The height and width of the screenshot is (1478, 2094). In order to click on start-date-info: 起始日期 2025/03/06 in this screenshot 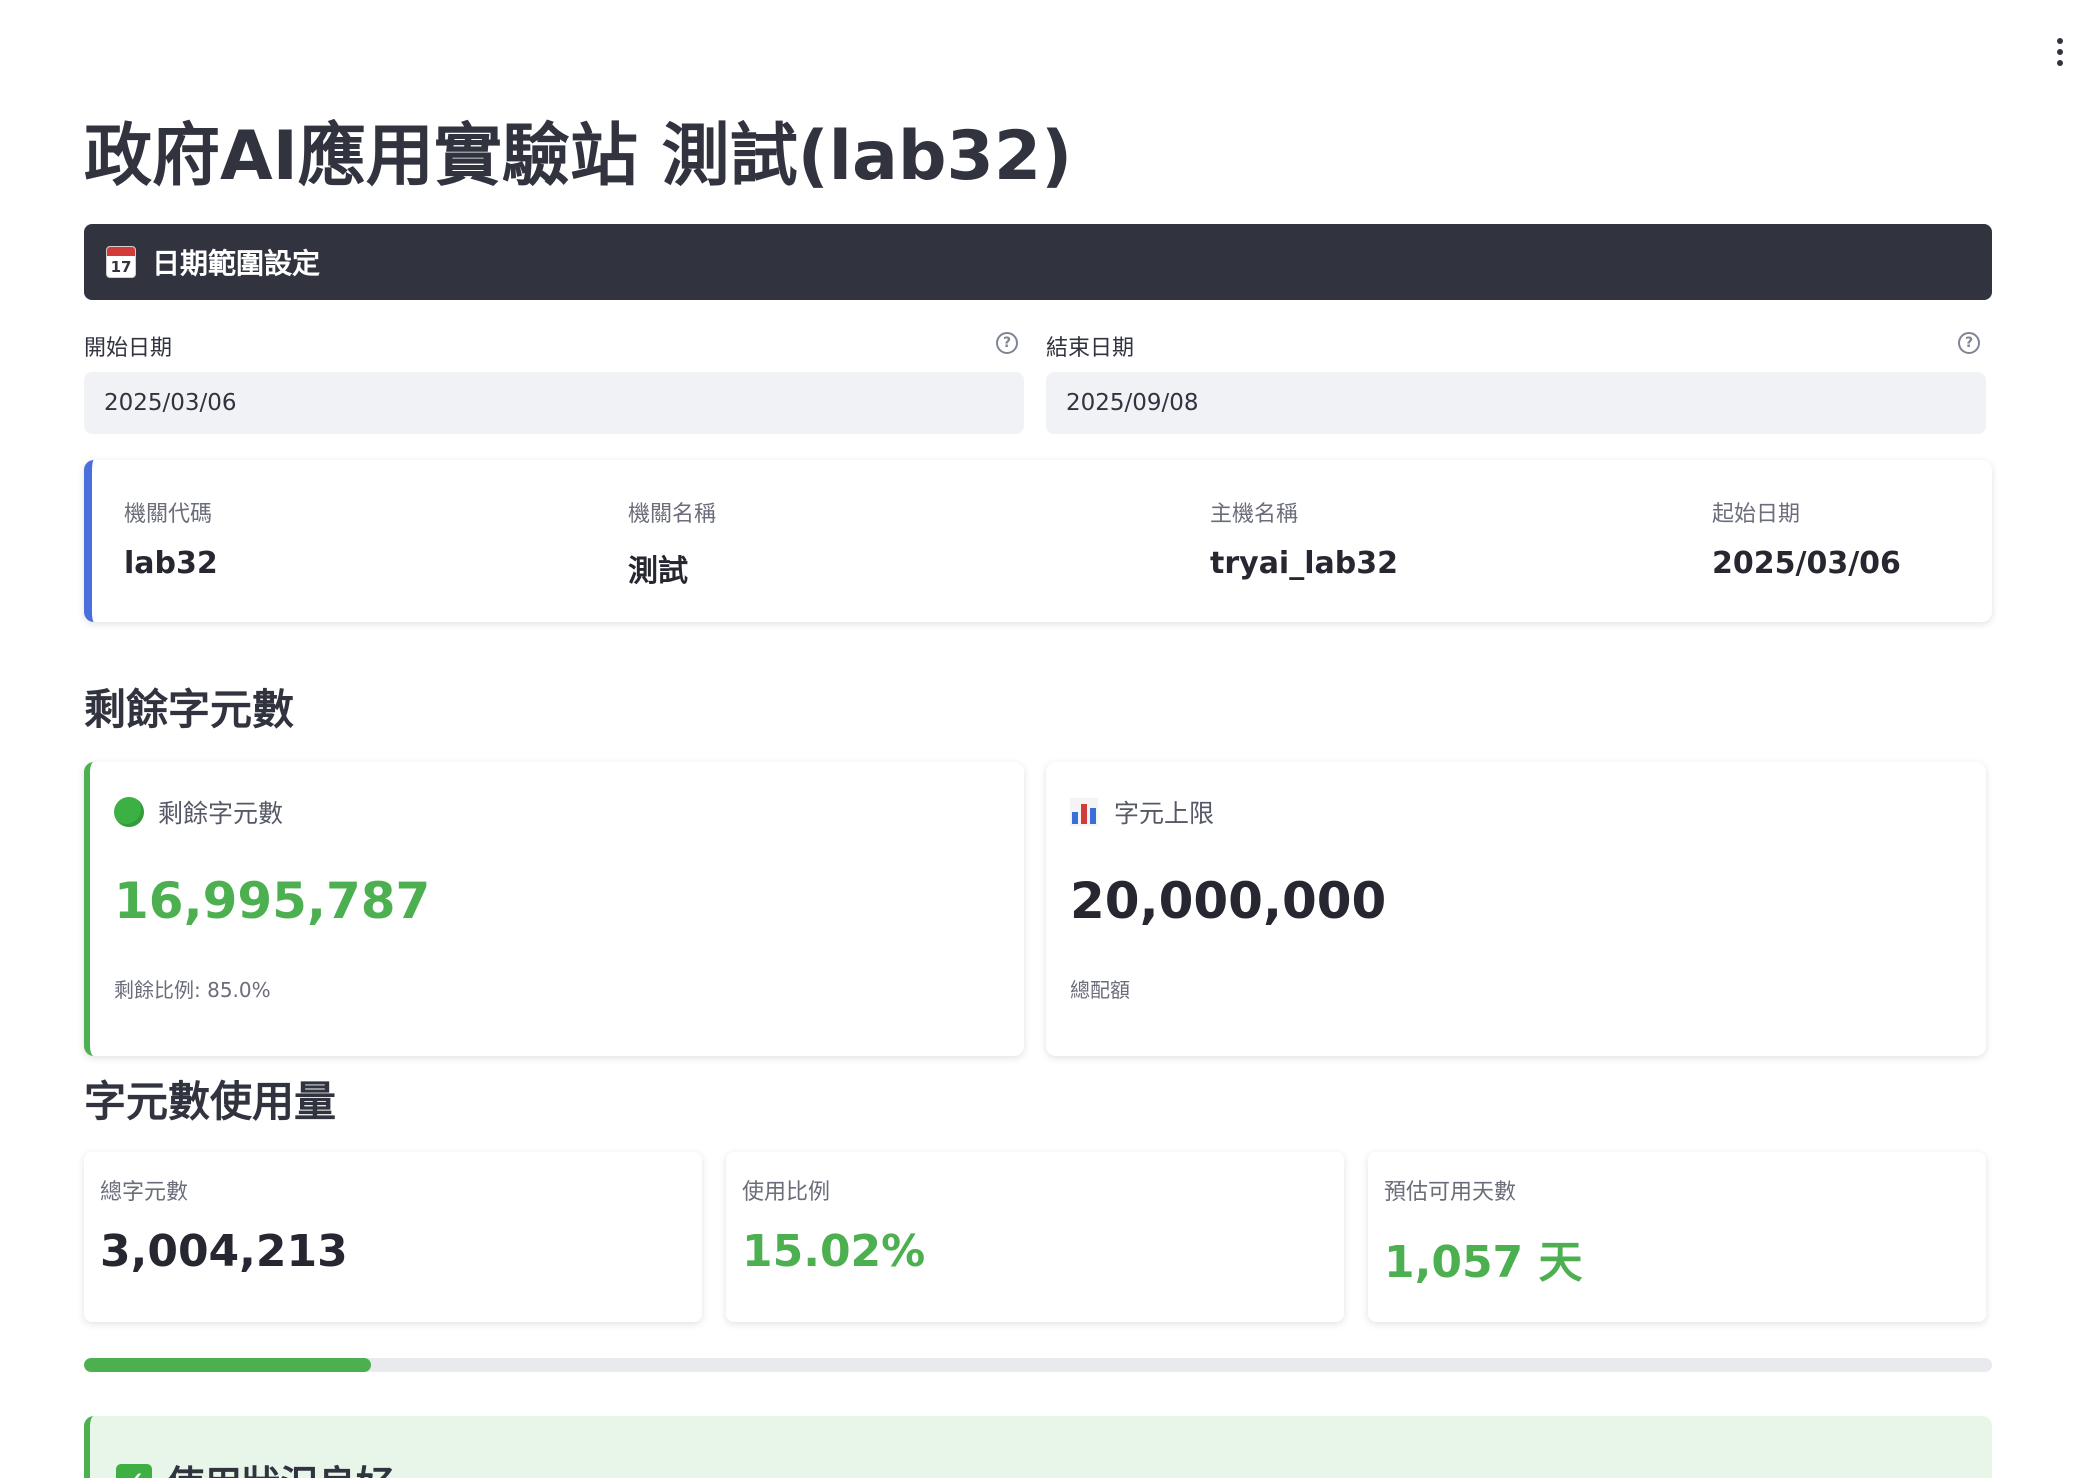, I will do `click(1806, 541)`.